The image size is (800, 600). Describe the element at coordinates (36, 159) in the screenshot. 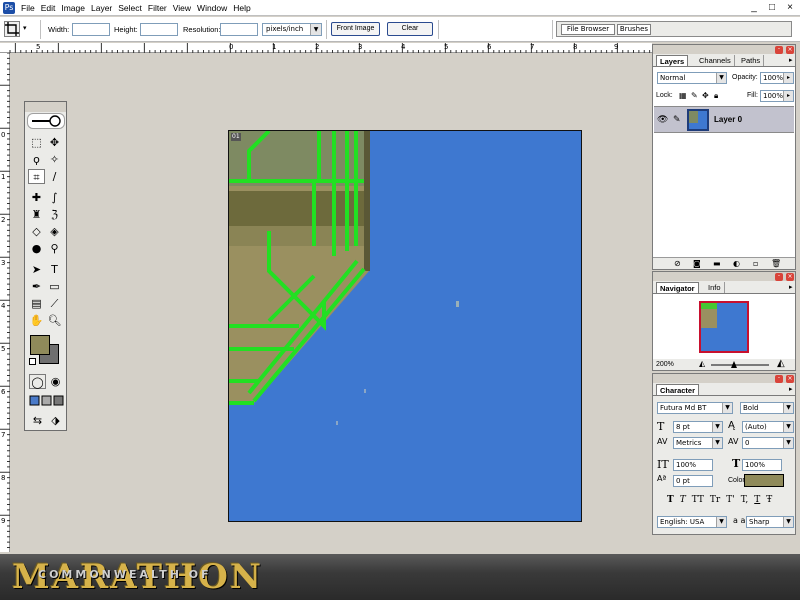

I see `lasso-tool-icon: ϙ` at that location.